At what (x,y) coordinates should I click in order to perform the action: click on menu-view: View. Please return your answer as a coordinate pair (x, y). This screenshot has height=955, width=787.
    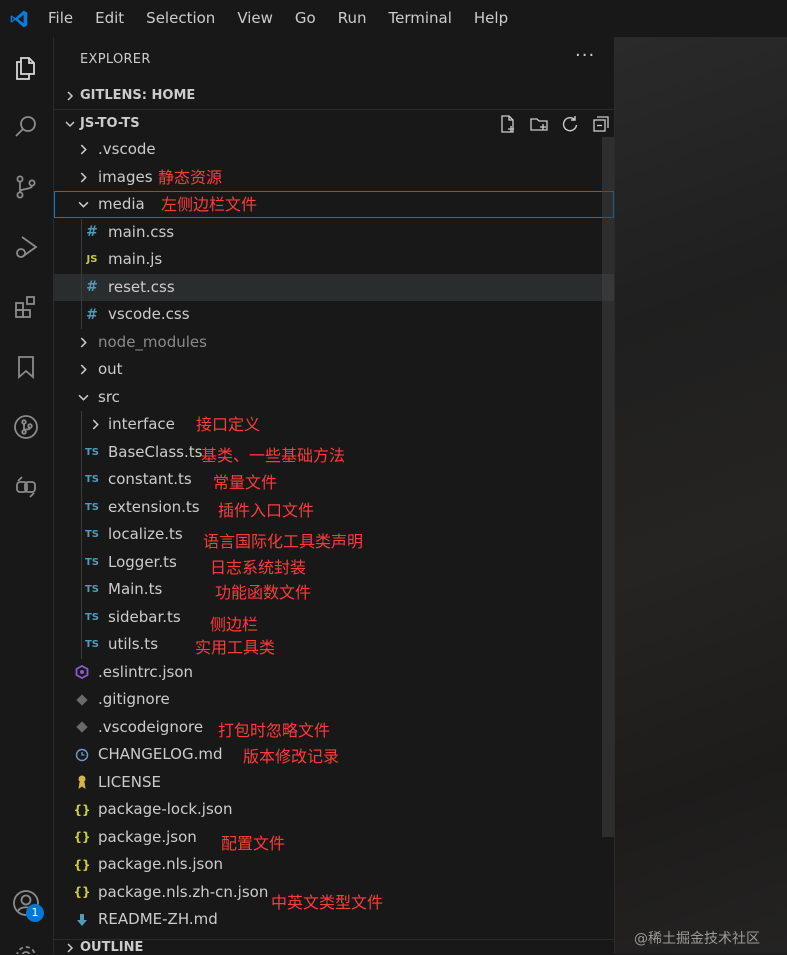
    Looking at the image, I should click on (255, 18).